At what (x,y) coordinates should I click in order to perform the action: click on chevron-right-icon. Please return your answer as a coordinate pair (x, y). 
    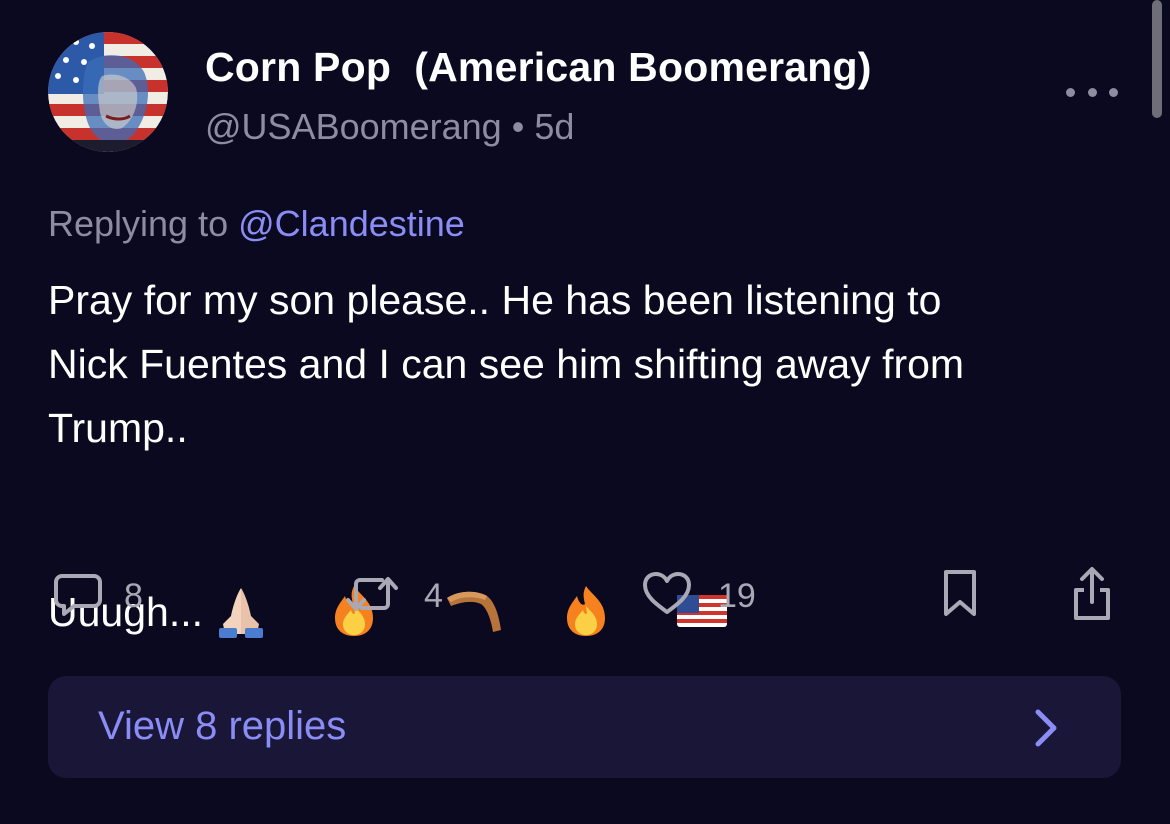
    Looking at the image, I should click on (1045, 730).